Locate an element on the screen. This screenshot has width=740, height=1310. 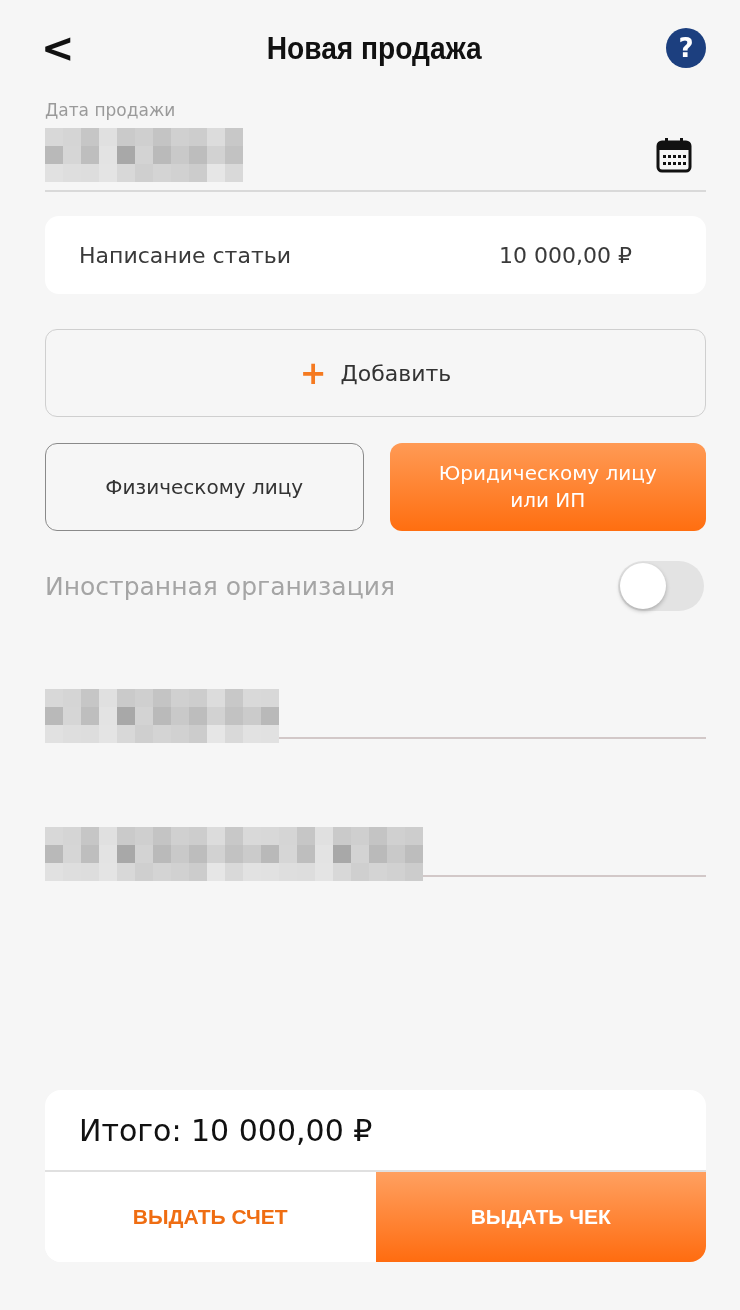
item-name: Написание статьи is located at coordinates (185, 255).